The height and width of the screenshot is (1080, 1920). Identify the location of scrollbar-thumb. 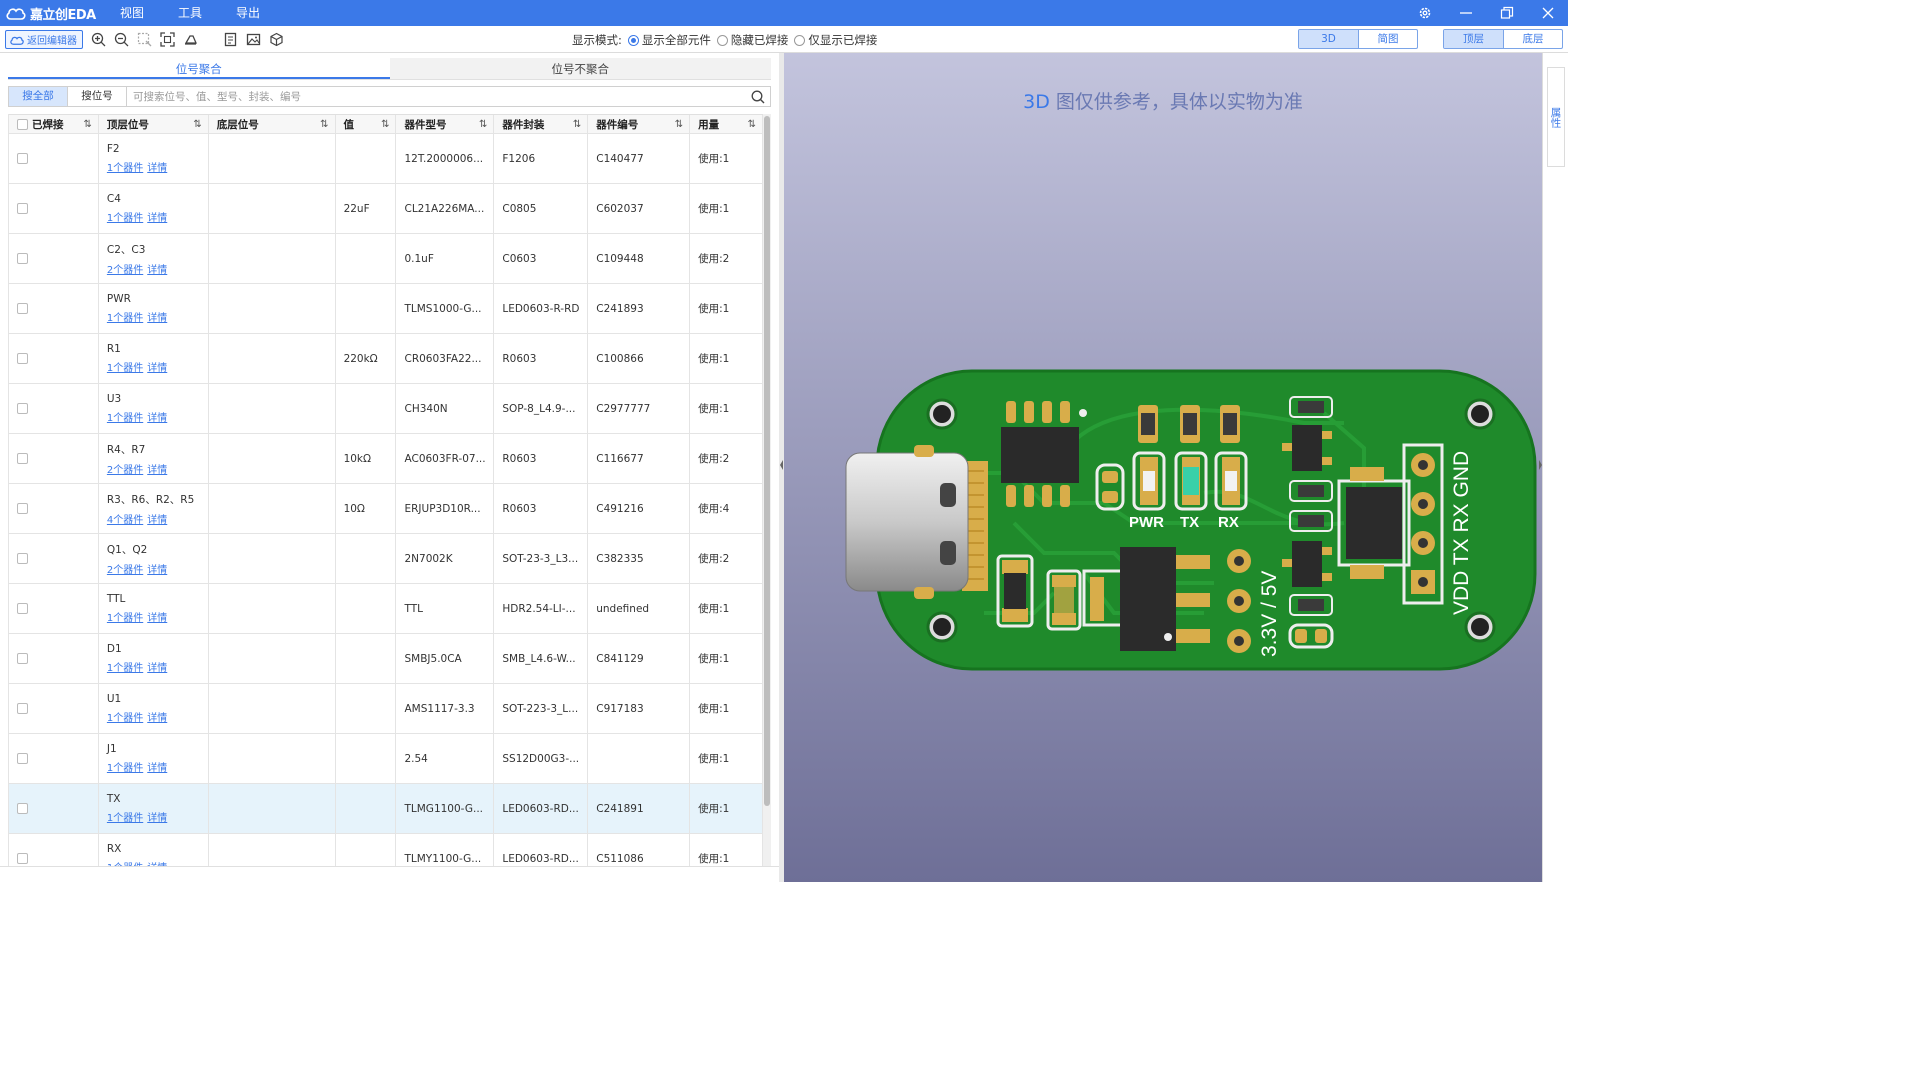
(767, 461).